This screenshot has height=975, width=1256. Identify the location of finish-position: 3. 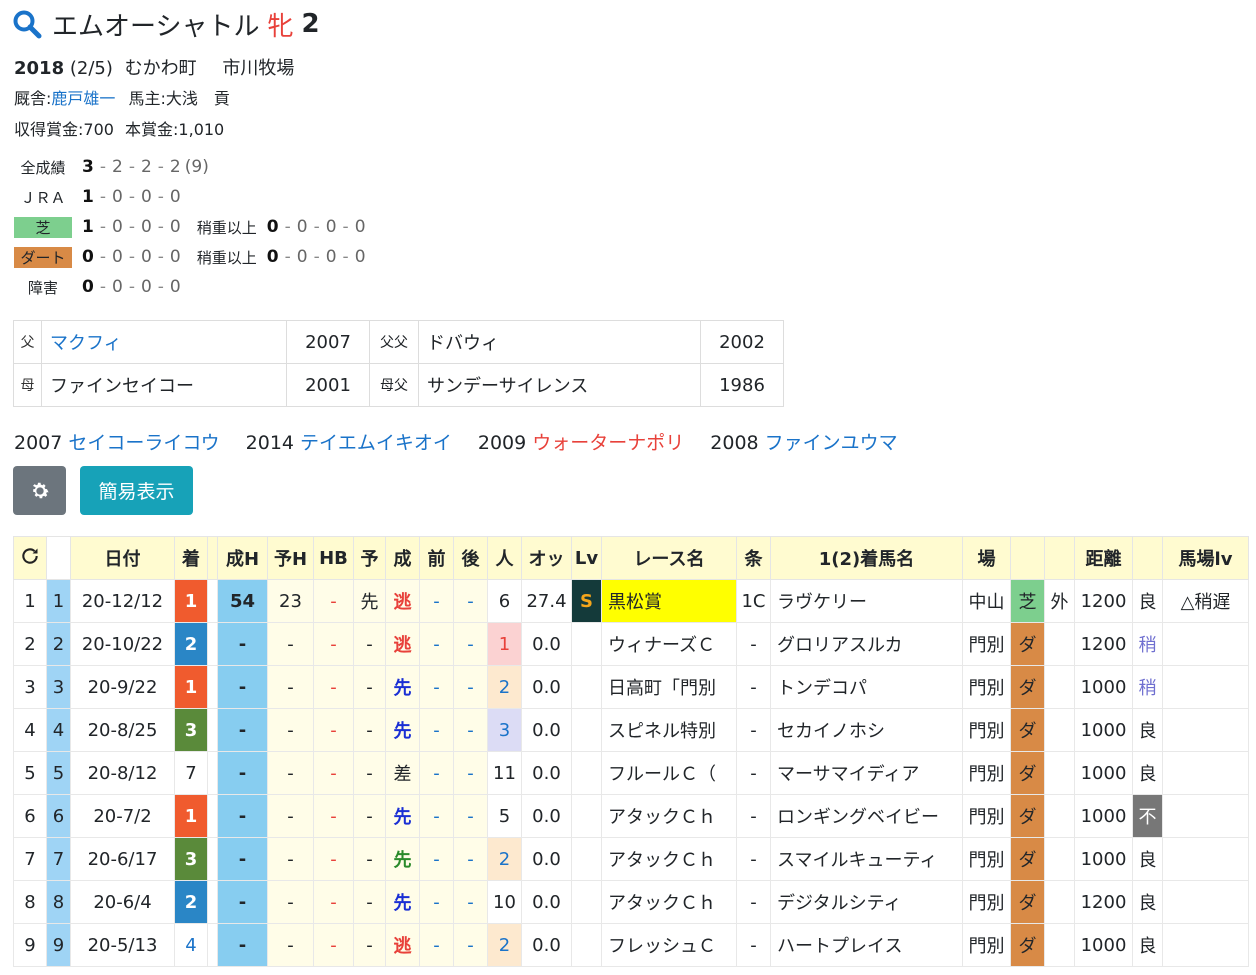
(191, 859).